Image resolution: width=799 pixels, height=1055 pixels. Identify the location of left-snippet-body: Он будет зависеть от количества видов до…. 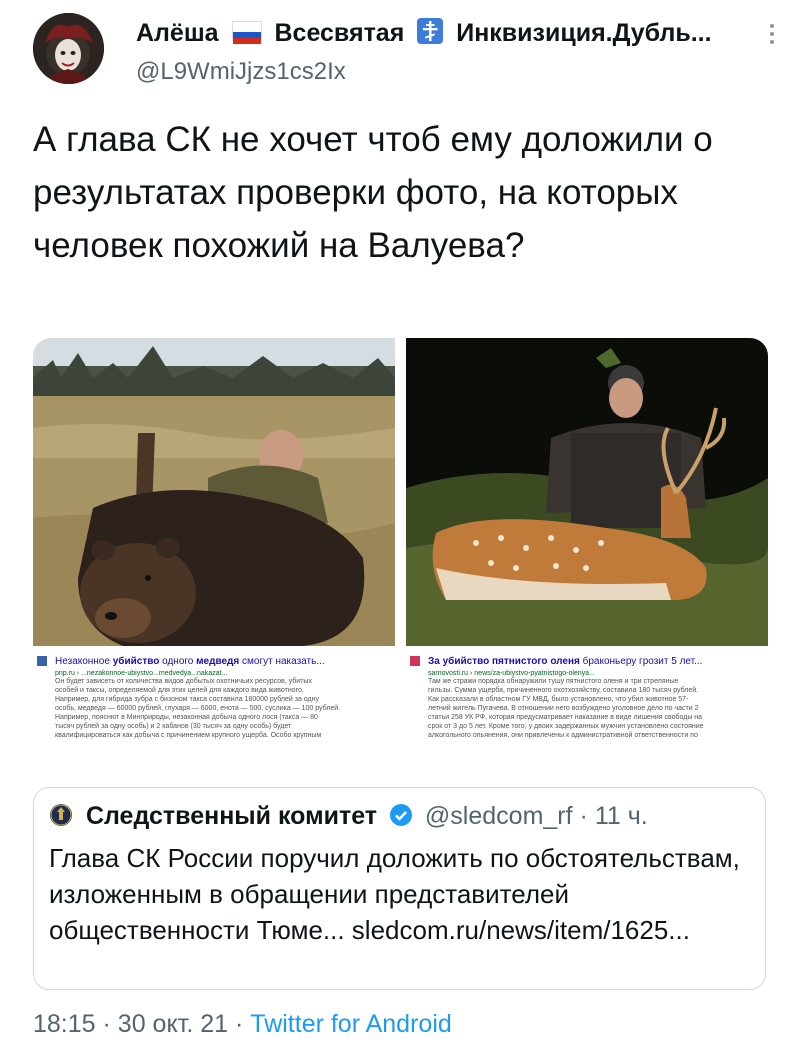
(198, 708).